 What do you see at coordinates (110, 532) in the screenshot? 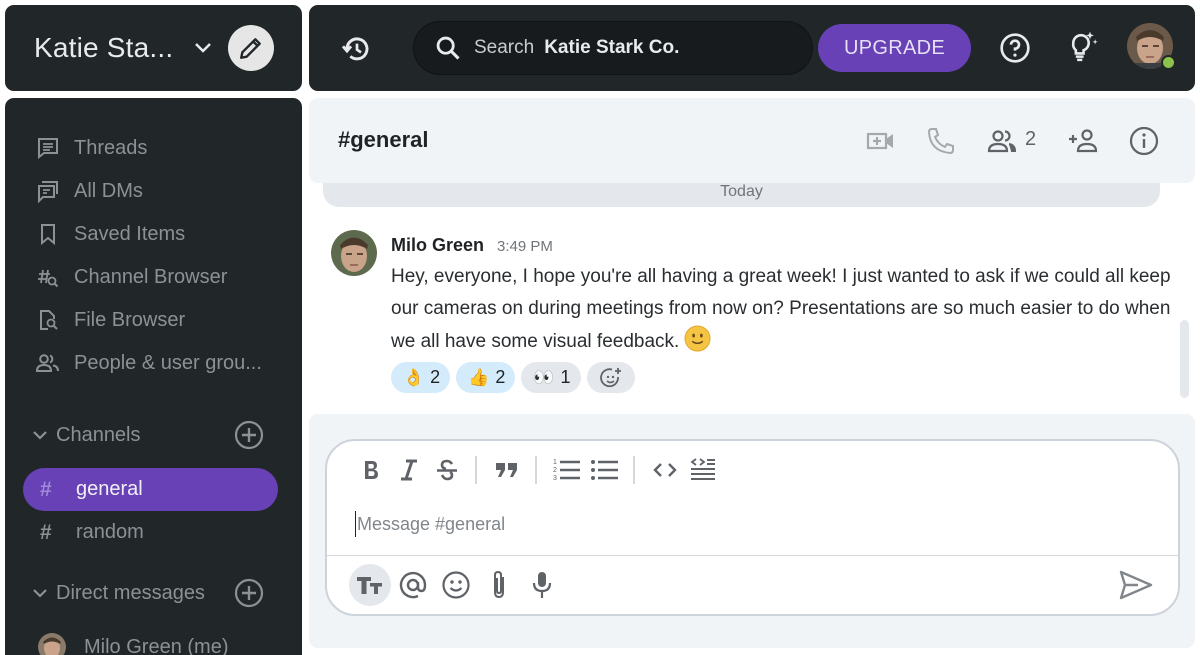
I see `channel-name: random` at bounding box center [110, 532].